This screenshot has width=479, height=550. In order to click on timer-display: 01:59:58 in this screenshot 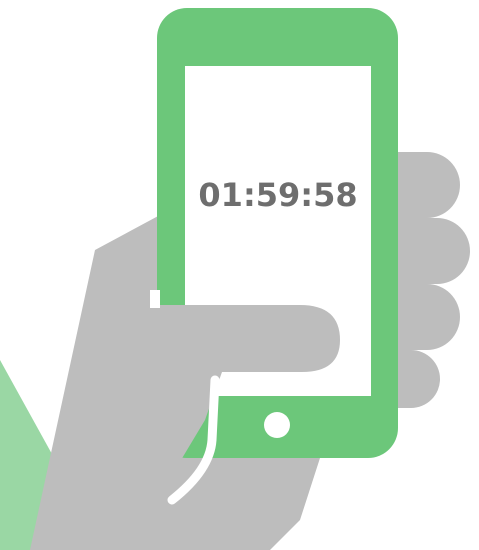, I will do `click(278, 195)`.